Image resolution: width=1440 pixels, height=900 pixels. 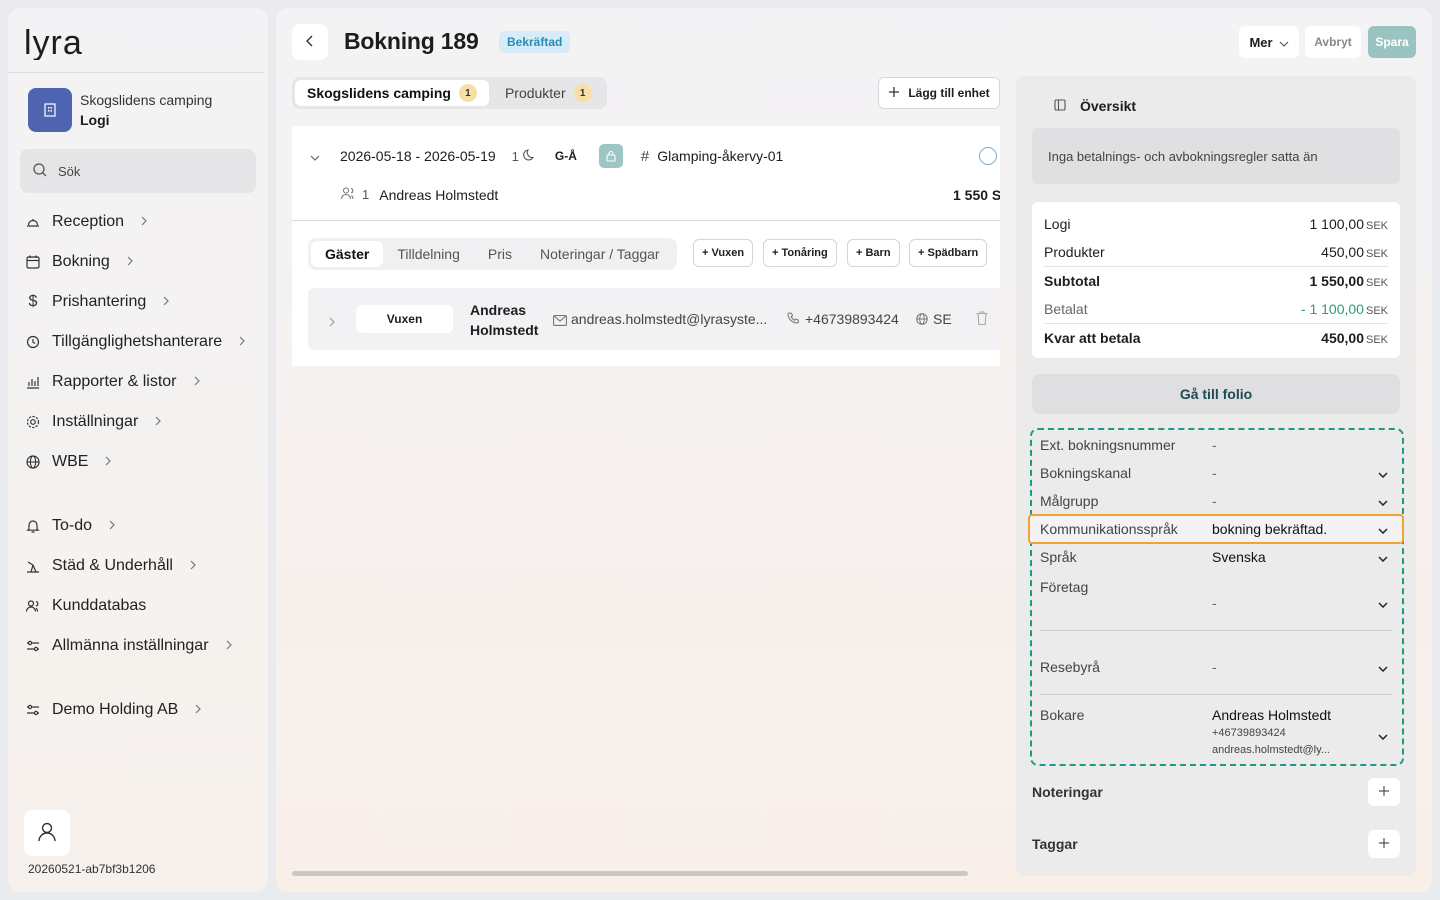 I want to click on nav-bokning: Bokning, so click(x=144, y=262).